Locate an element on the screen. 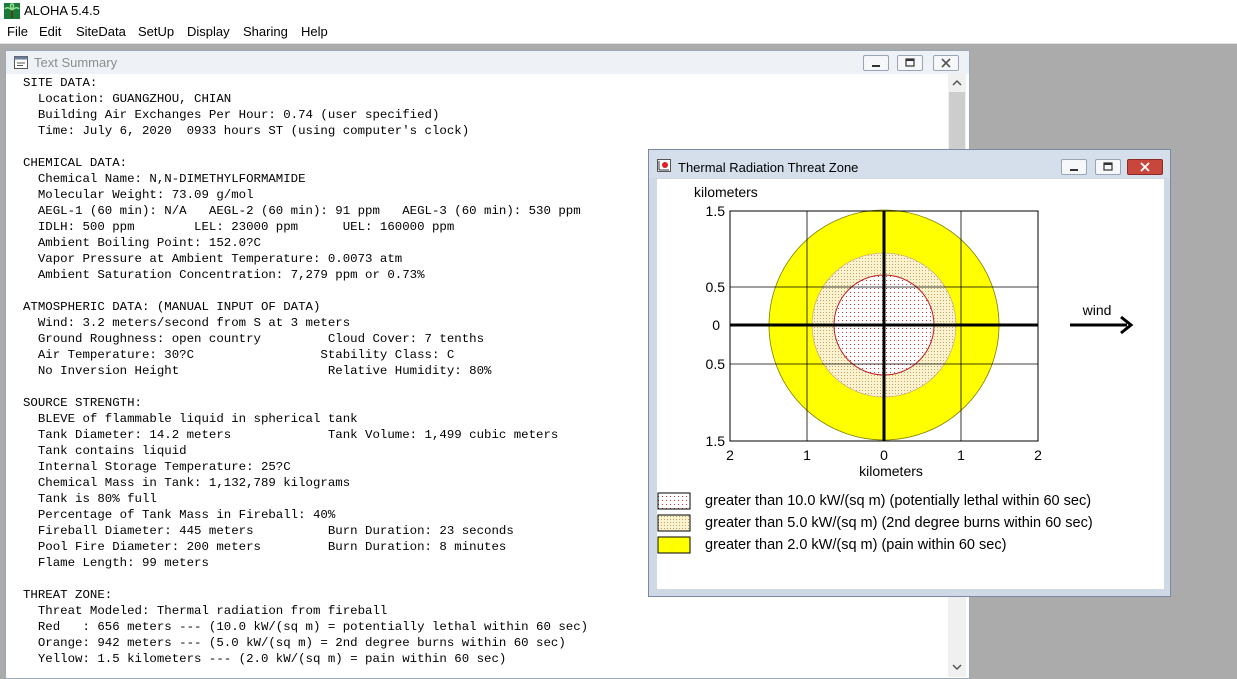 Image resolution: width=1237 pixels, height=679 pixels. tz-restore-button is located at coordinates (1108, 167).